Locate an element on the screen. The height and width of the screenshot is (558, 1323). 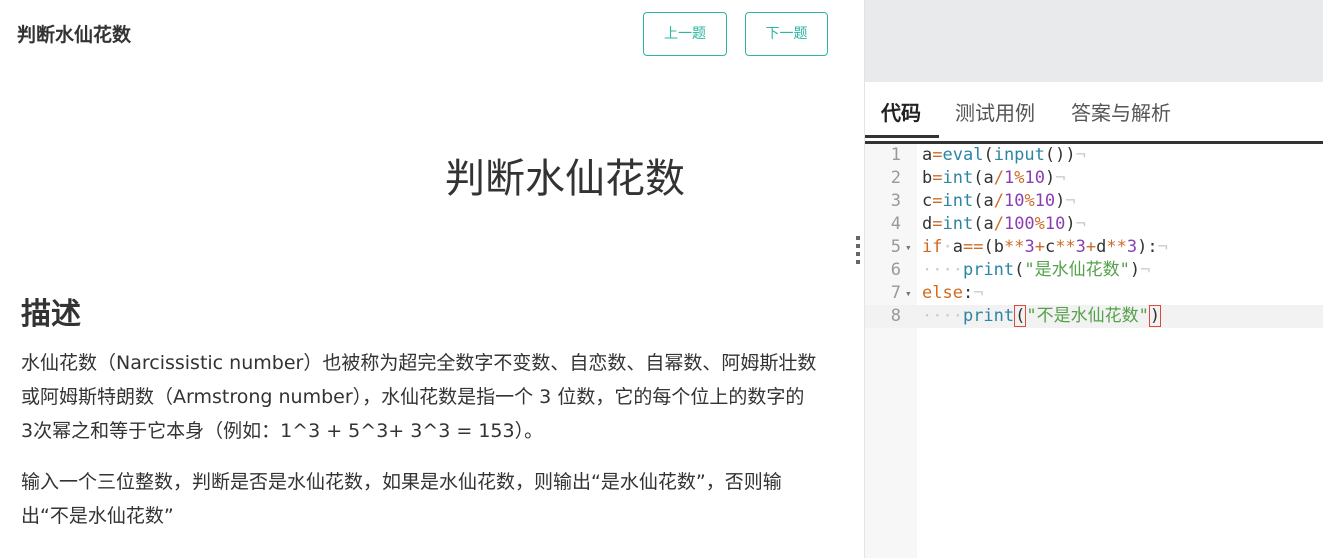
code-text: if·a==(b**3+c**3+d**3):¬ is located at coordinates (1045, 247).